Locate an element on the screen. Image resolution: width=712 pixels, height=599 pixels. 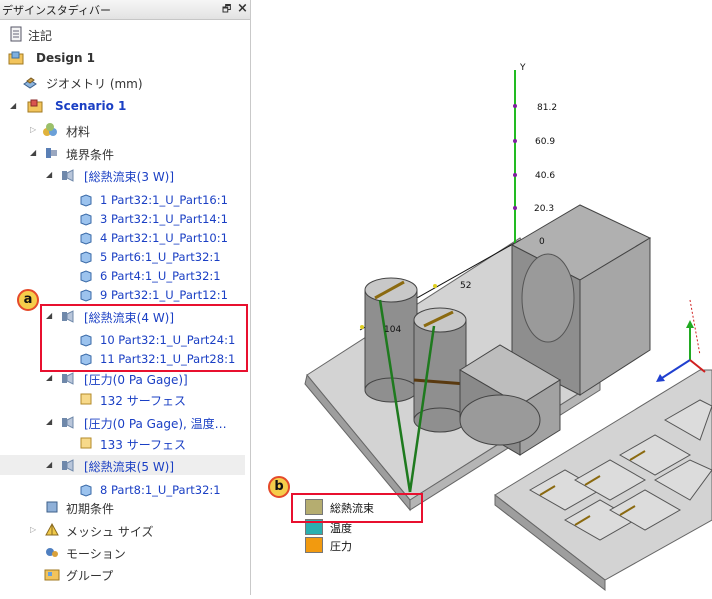
tree-label-notes: 注記 is located at coordinates (40, 36).